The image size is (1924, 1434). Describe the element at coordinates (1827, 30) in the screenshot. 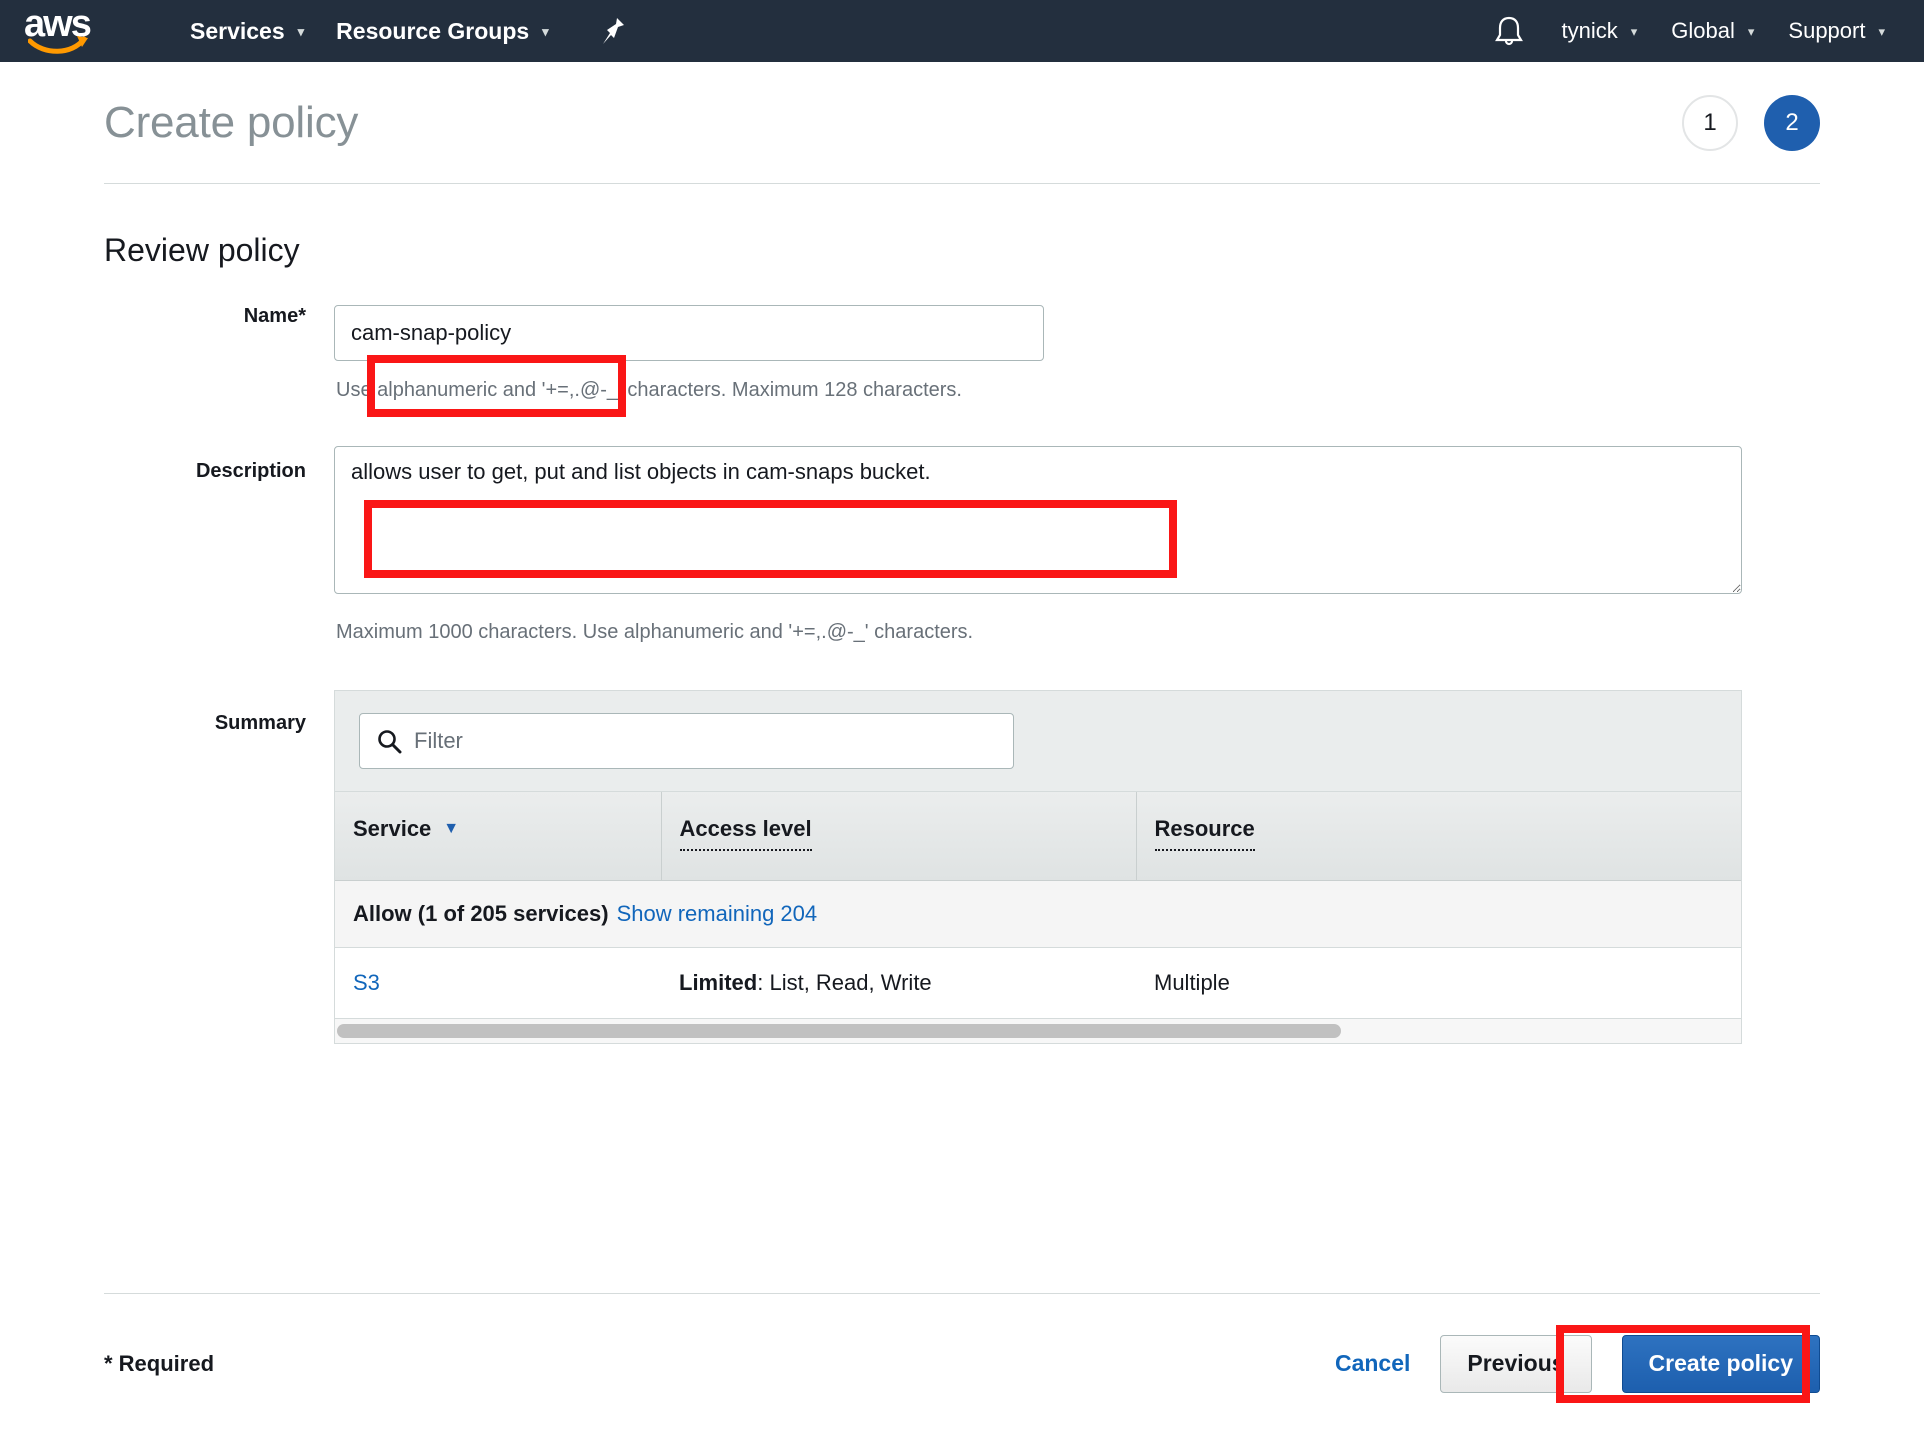

I see `nav-support-label: Support` at that location.